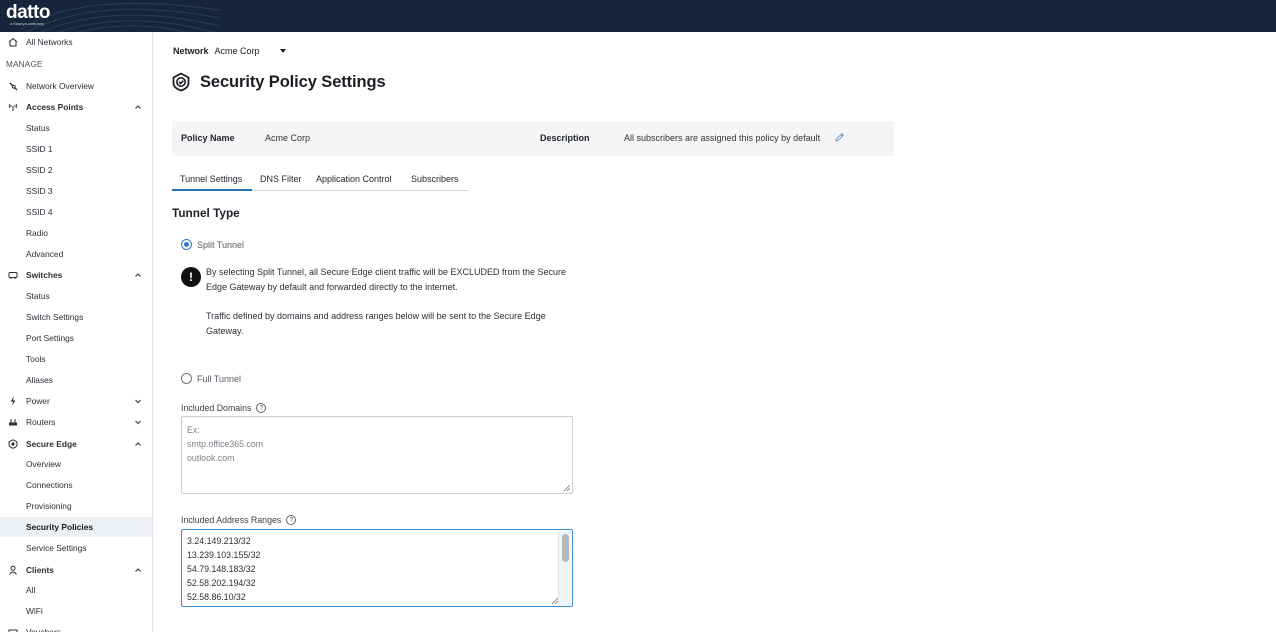 The height and width of the screenshot is (632, 1276). I want to click on sidebar-item-radio: Radio, so click(76, 233).